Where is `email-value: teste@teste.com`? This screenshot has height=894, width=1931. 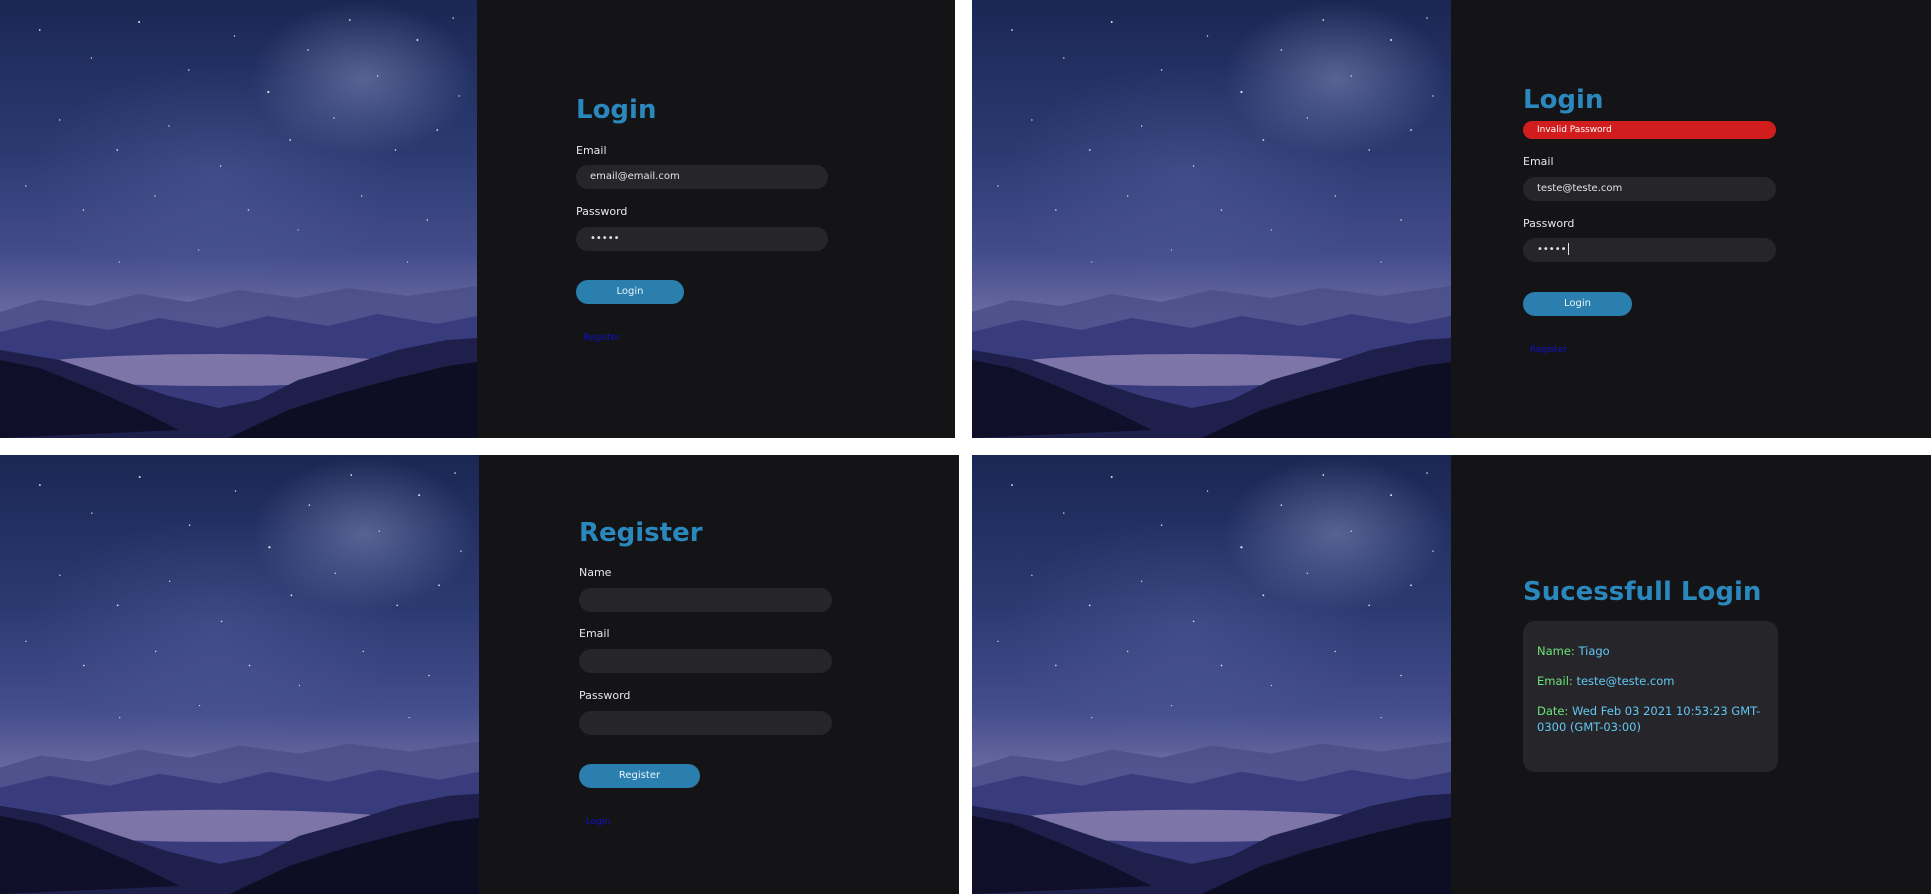
email-value: teste@teste.com is located at coordinates (1625, 681).